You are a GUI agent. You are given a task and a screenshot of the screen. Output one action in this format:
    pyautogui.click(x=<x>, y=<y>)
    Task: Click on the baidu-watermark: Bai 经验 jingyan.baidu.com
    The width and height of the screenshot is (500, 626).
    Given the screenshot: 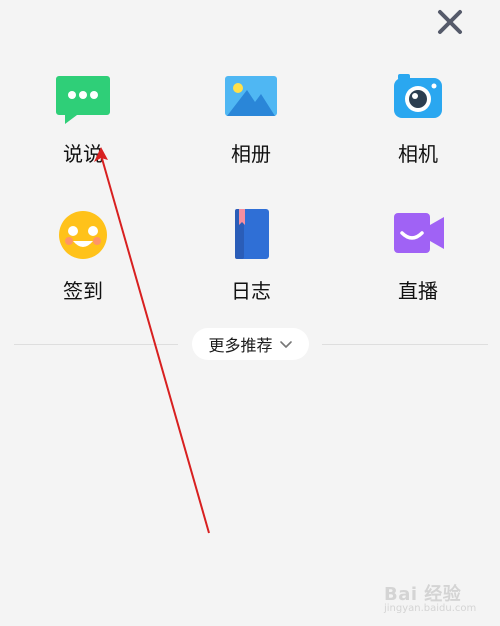 What is the action you would take?
    pyautogui.click(x=435, y=595)
    